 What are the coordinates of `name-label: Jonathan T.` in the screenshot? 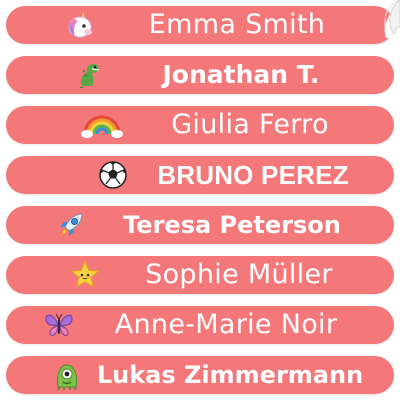 It's located at (200, 75).